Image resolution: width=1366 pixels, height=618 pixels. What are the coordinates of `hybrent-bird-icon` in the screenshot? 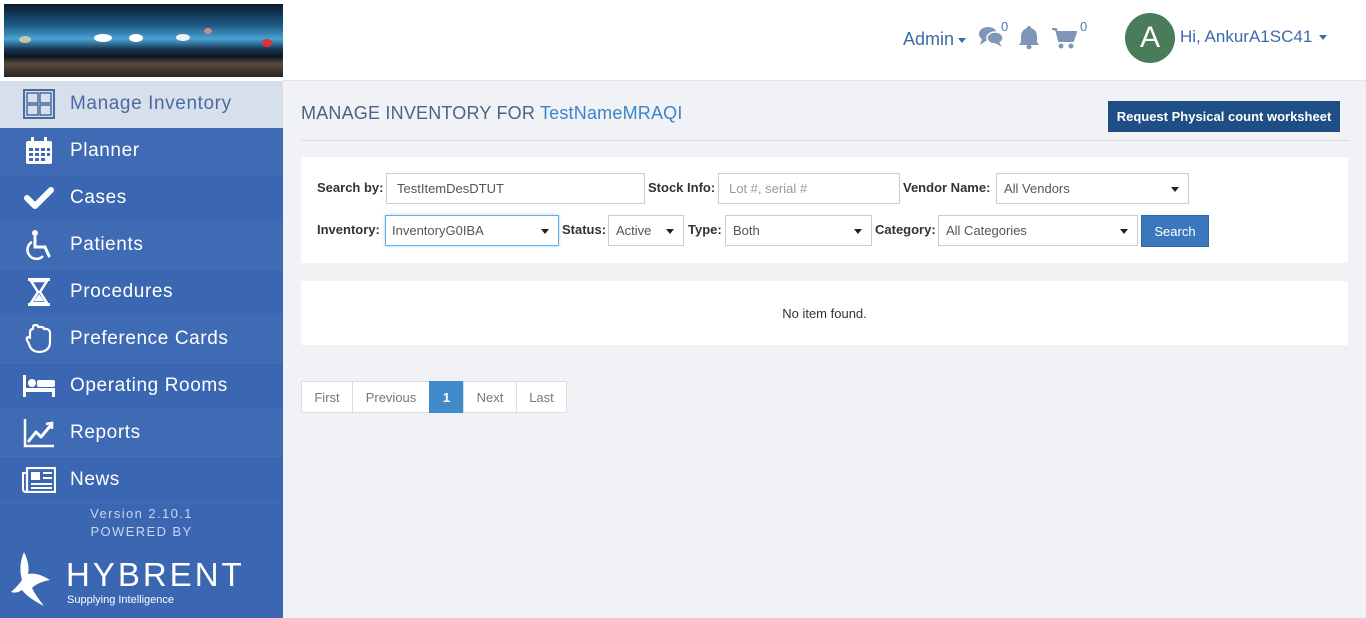 It's located at (30, 579).